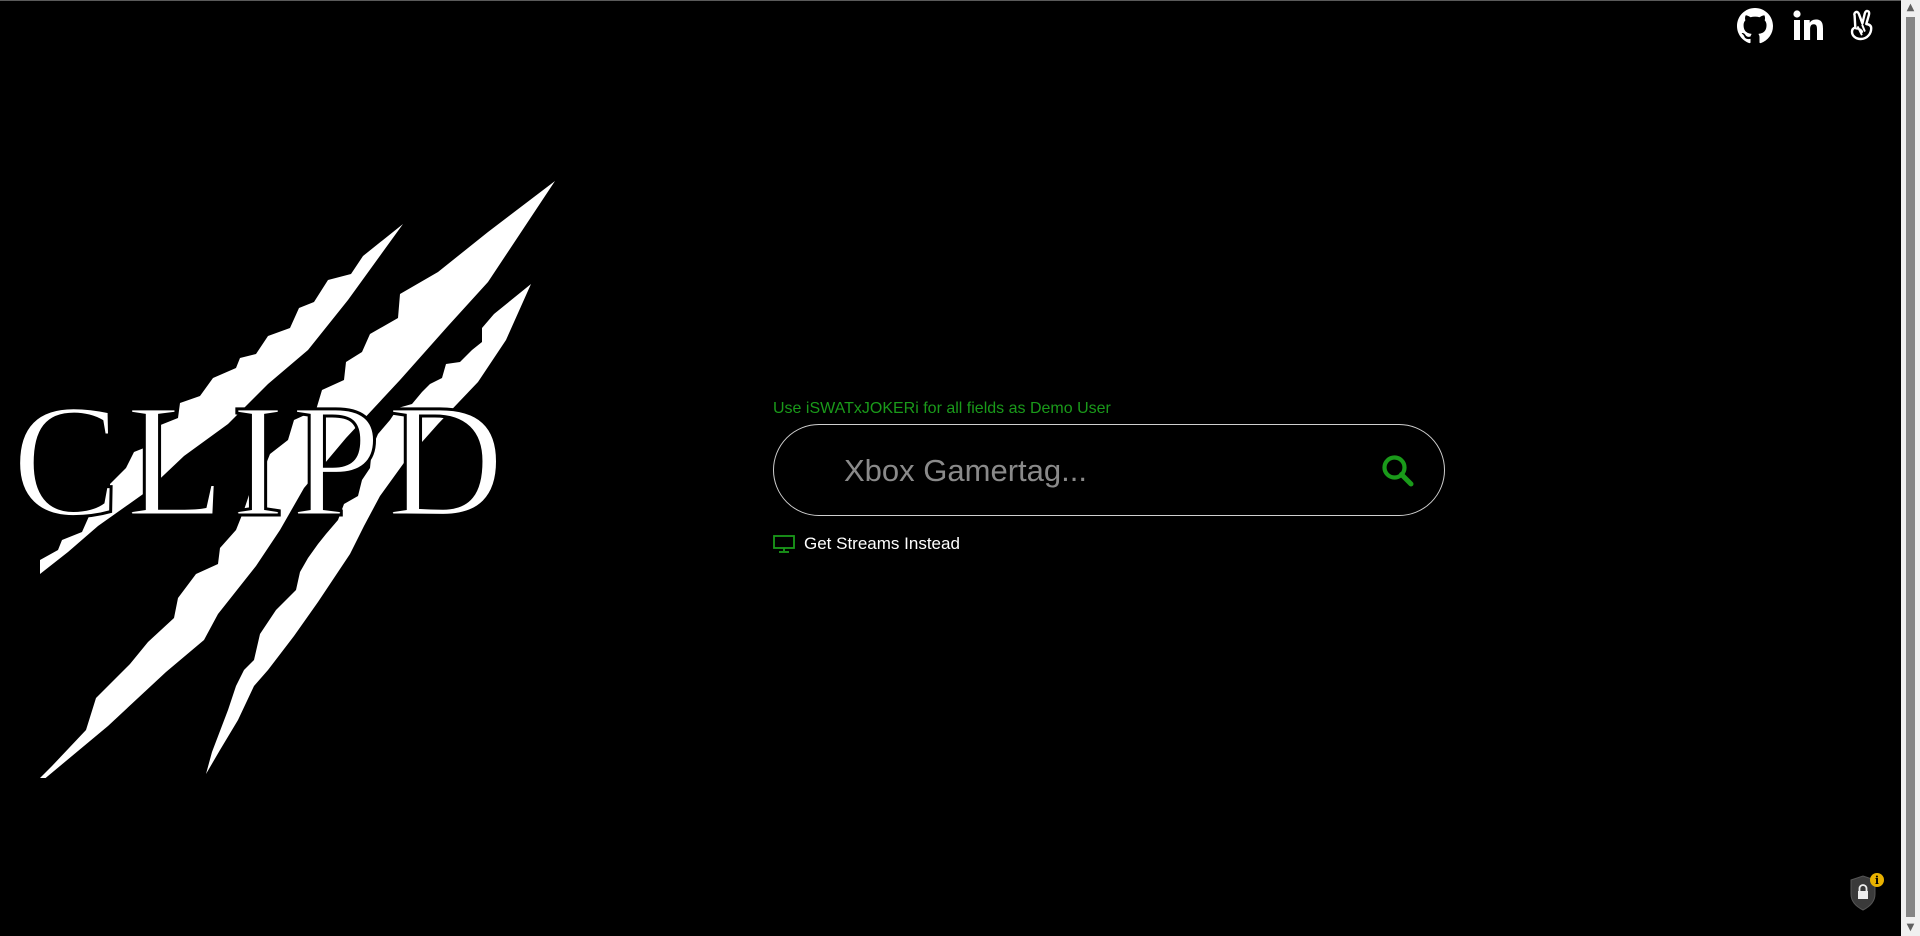 Image resolution: width=1920 pixels, height=936 pixels. Describe the element at coordinates (1877, 880) in the screenshot. I see `svg-text: i` at that location.